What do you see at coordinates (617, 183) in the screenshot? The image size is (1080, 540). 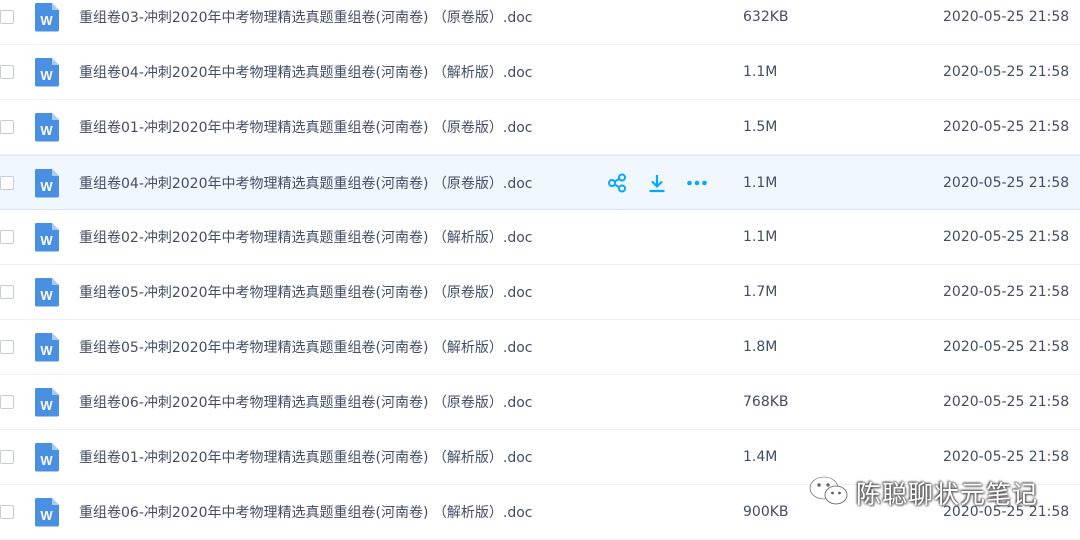 I see `share-icon` at bounding box center [617, 183].